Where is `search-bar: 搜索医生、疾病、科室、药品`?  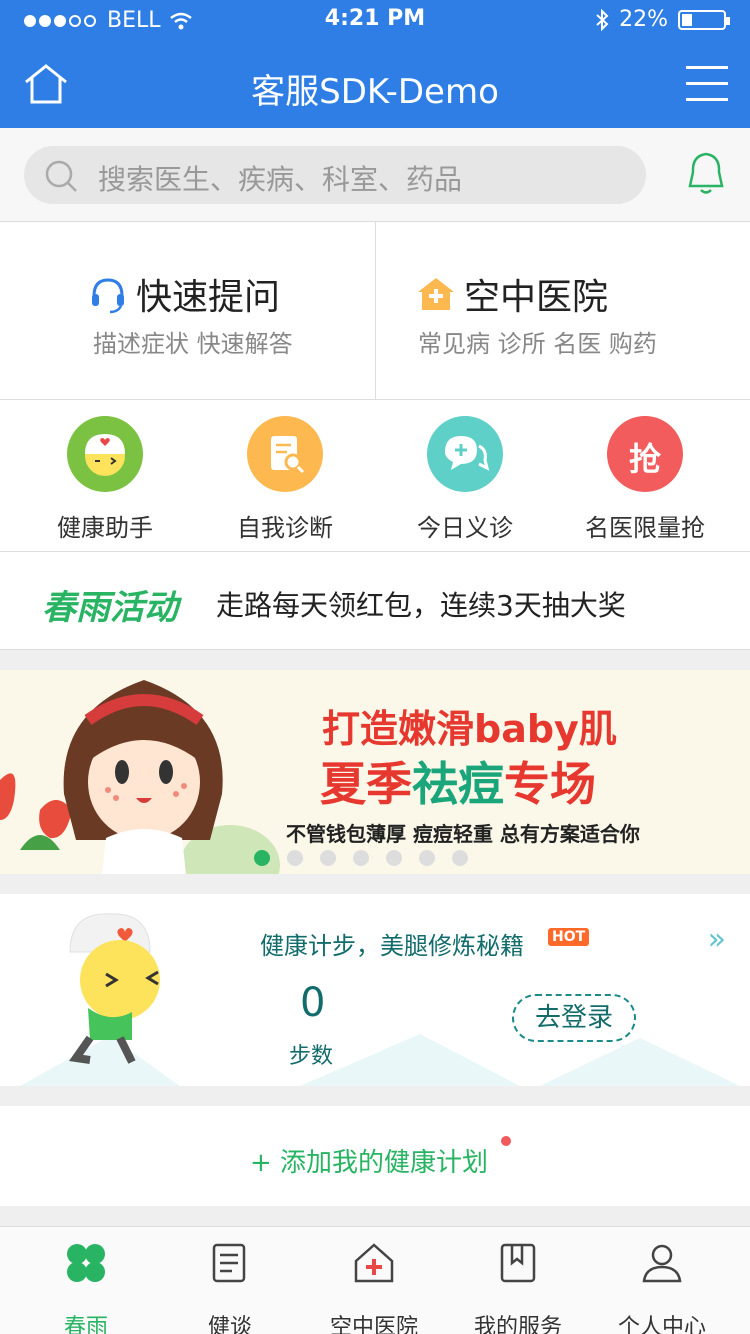 search-bar: 搜索医生、疾病、科室、药品 is located at coordinates (375, 175).